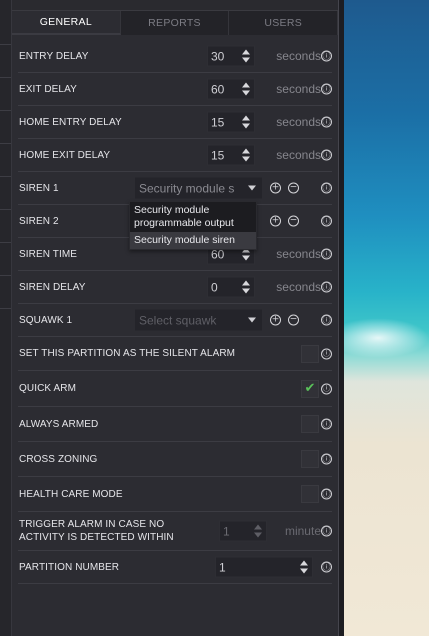 This screenshot has height=636, width=429. Describe the element at coordinates (58, 459) in the screenshot. I see `cross-zoning-label: CROSS ZONING` at that location.